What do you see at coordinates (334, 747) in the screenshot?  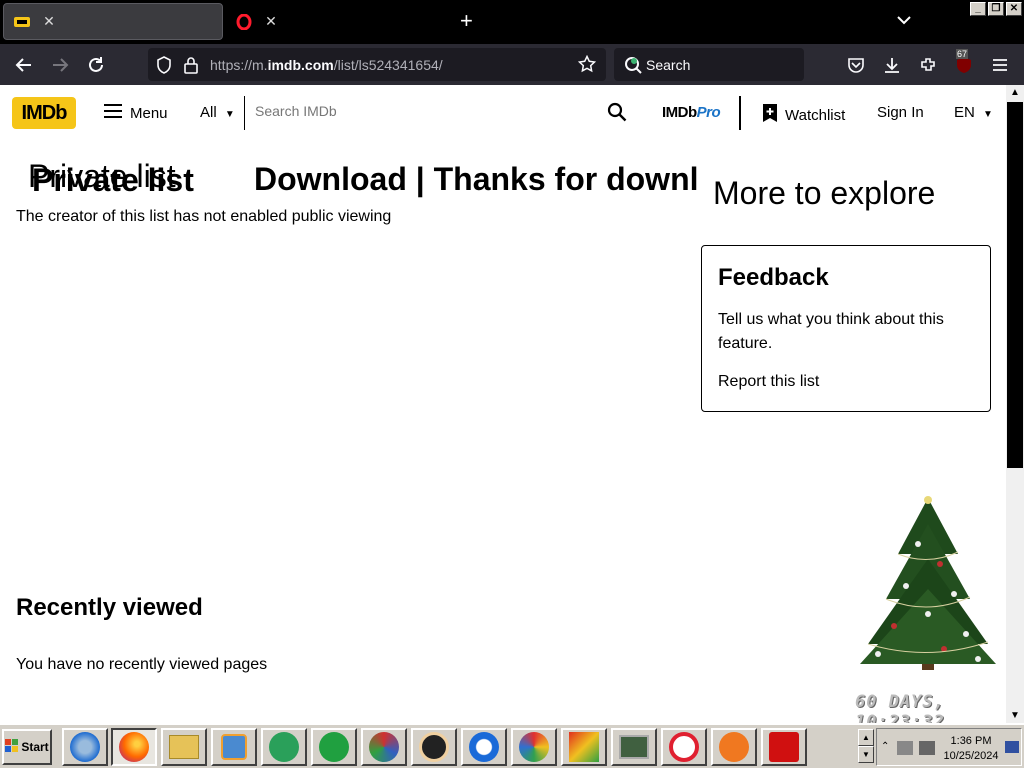 I see `network-icon` at bounding box center [334, 747].